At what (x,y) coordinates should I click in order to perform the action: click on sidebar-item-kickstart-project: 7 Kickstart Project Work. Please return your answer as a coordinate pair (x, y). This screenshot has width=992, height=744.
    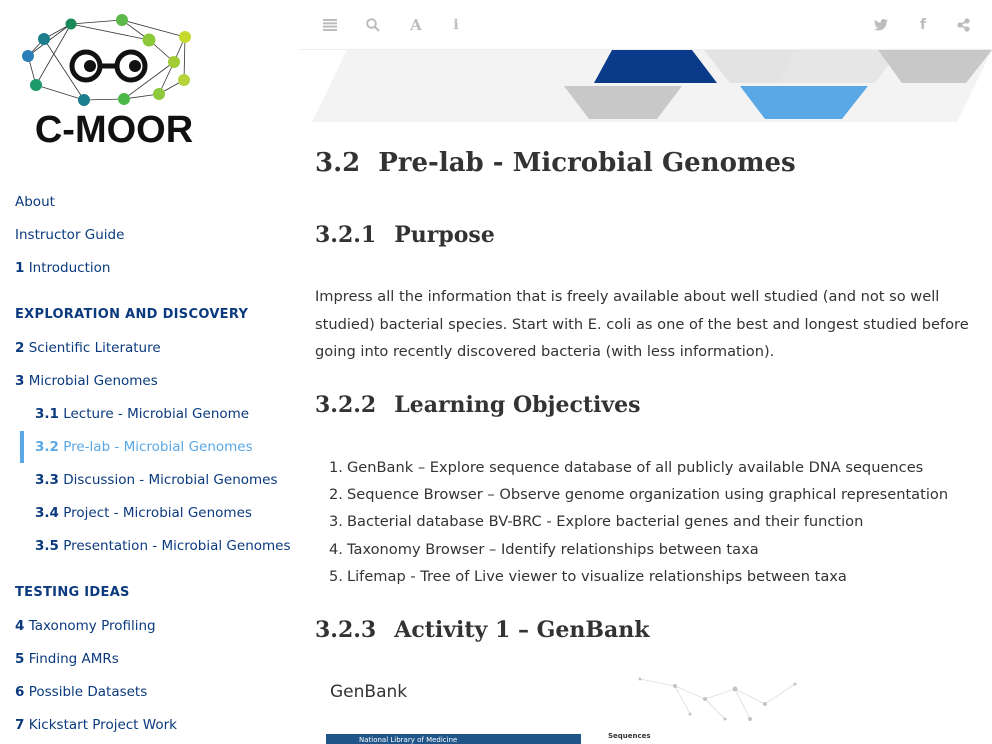
    Looking at the image, I should click on (96, 725).